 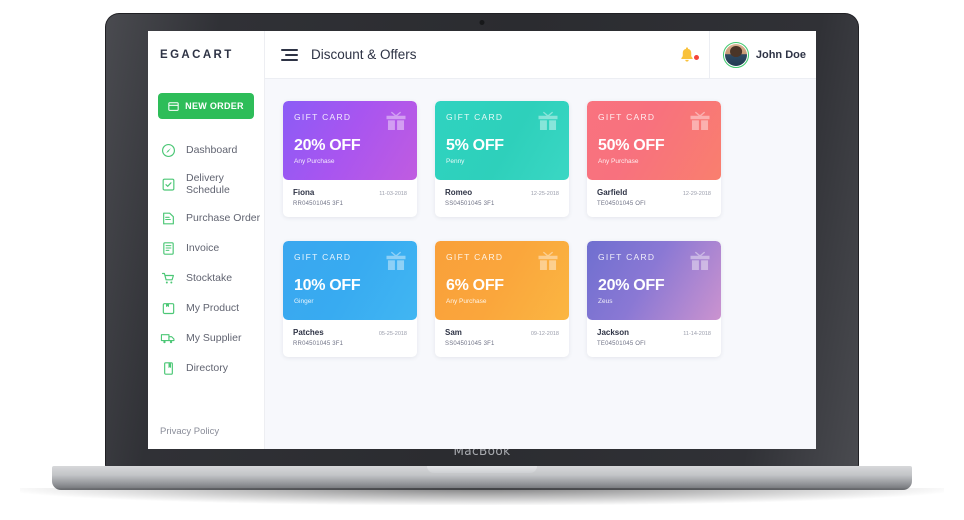 I want to click on top-bar-main: Discount & Offers John Doe, so click(x=540, y=55).